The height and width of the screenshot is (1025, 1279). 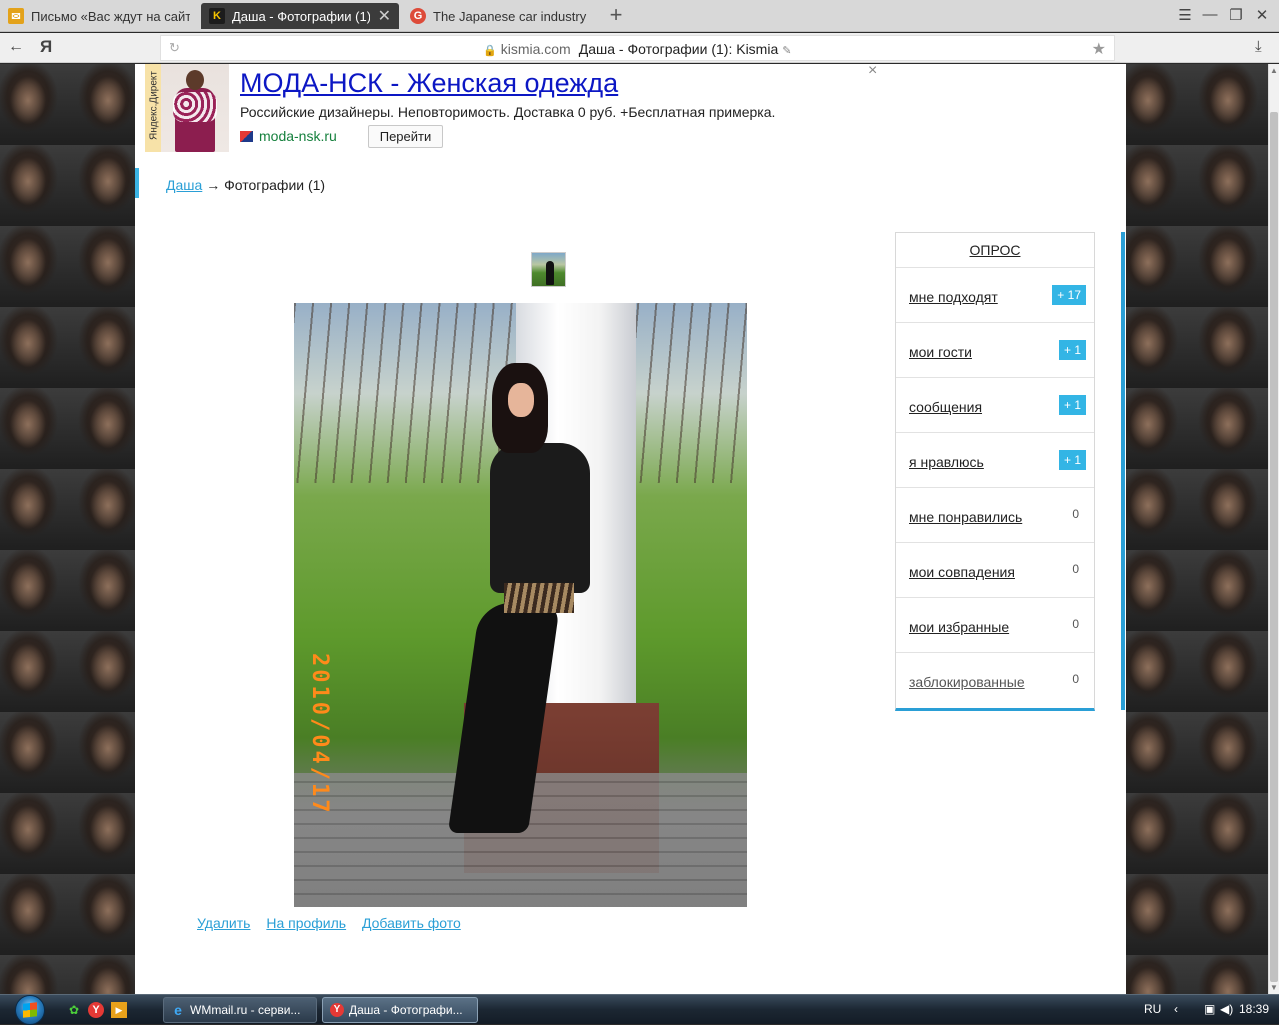 I want to click on back-arrow-icon: ←, so click(x=16, y=47).